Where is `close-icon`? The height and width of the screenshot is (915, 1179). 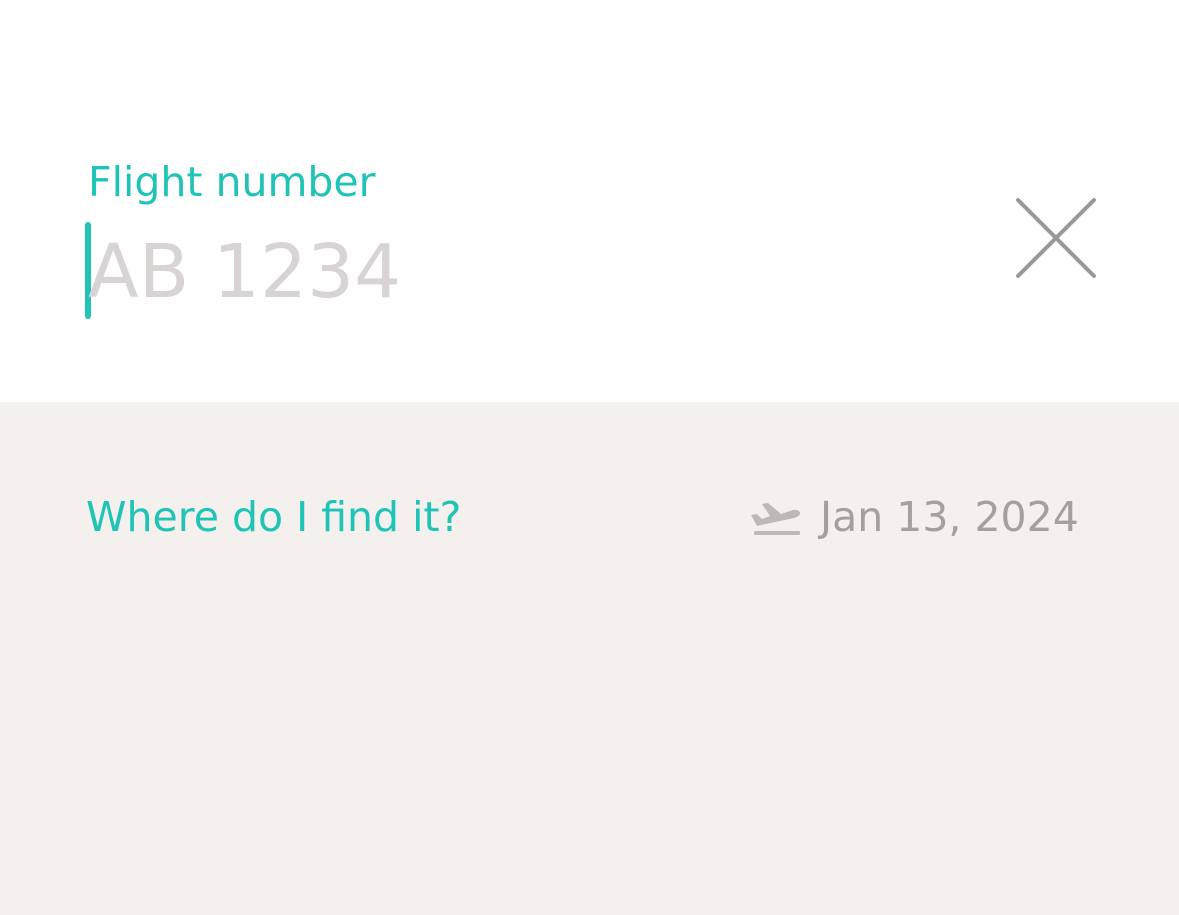
close-icon is located at coordinates (1056, 238).